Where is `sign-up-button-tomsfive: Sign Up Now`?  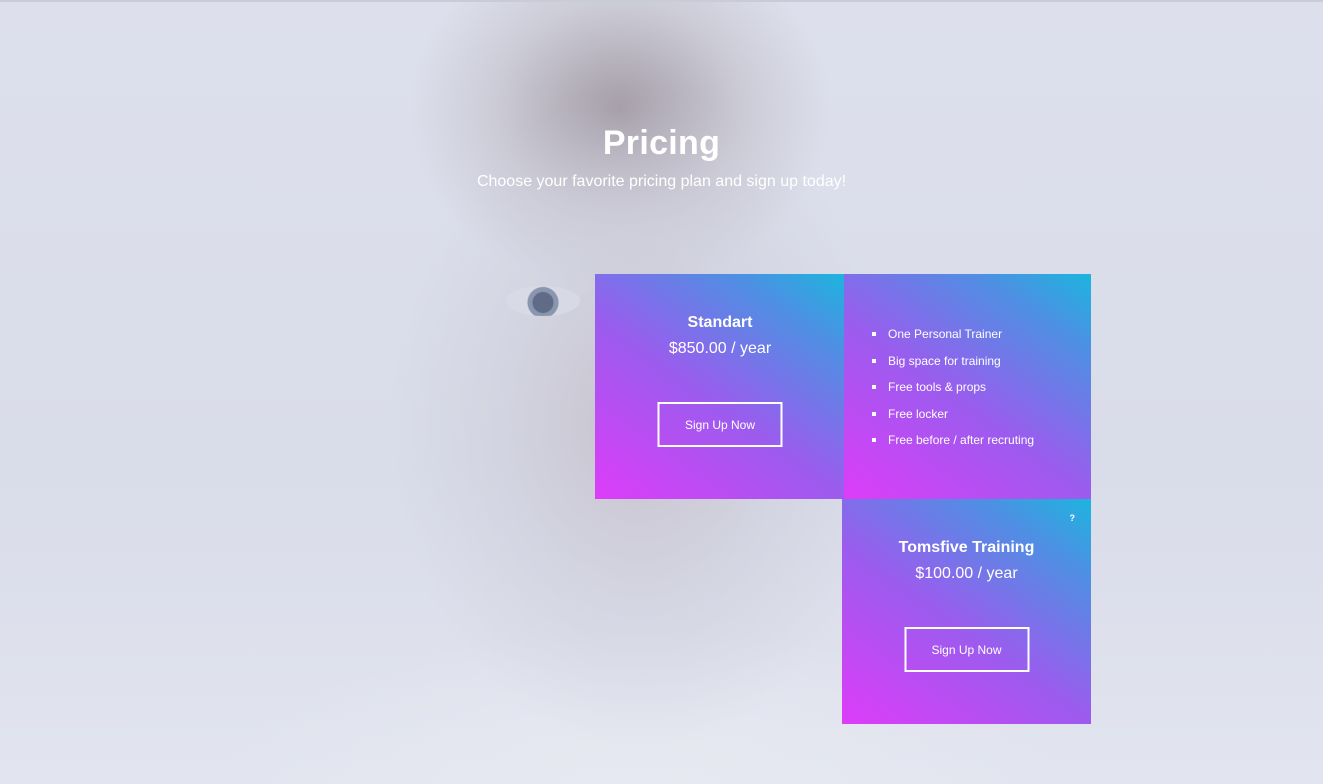
sign-up-button-tomsfive: Sign Up Now is located at coordinates (966, 649).